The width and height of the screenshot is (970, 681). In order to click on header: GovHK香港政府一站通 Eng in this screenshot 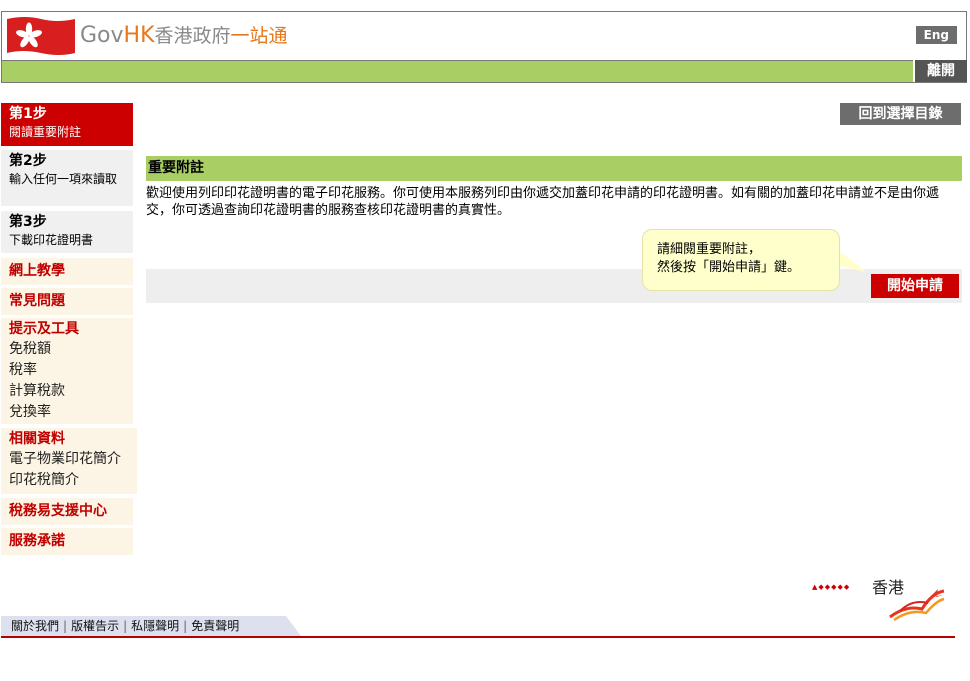, I will do `click(484, 35)`.